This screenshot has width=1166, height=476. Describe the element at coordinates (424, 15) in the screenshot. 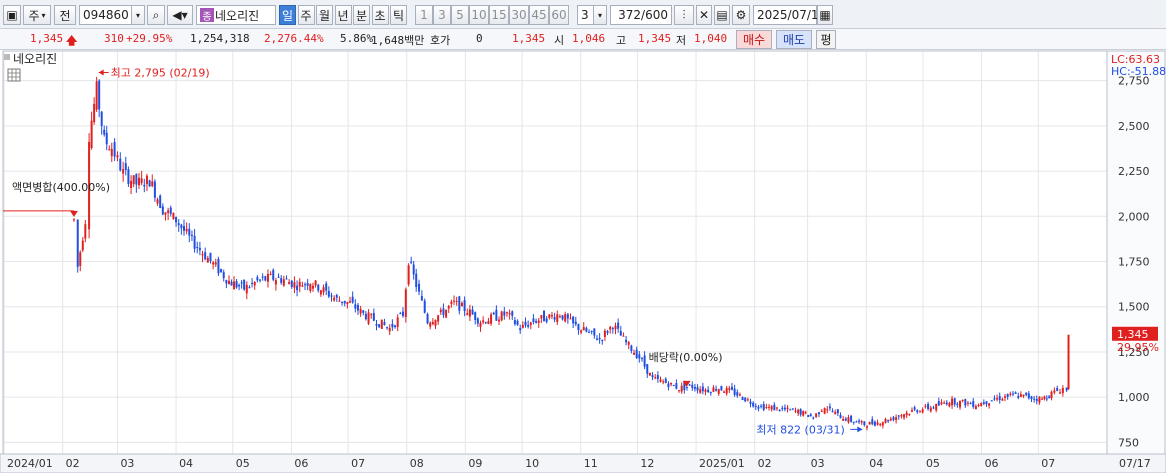

I see `minute-tab-1: 1` at that location.